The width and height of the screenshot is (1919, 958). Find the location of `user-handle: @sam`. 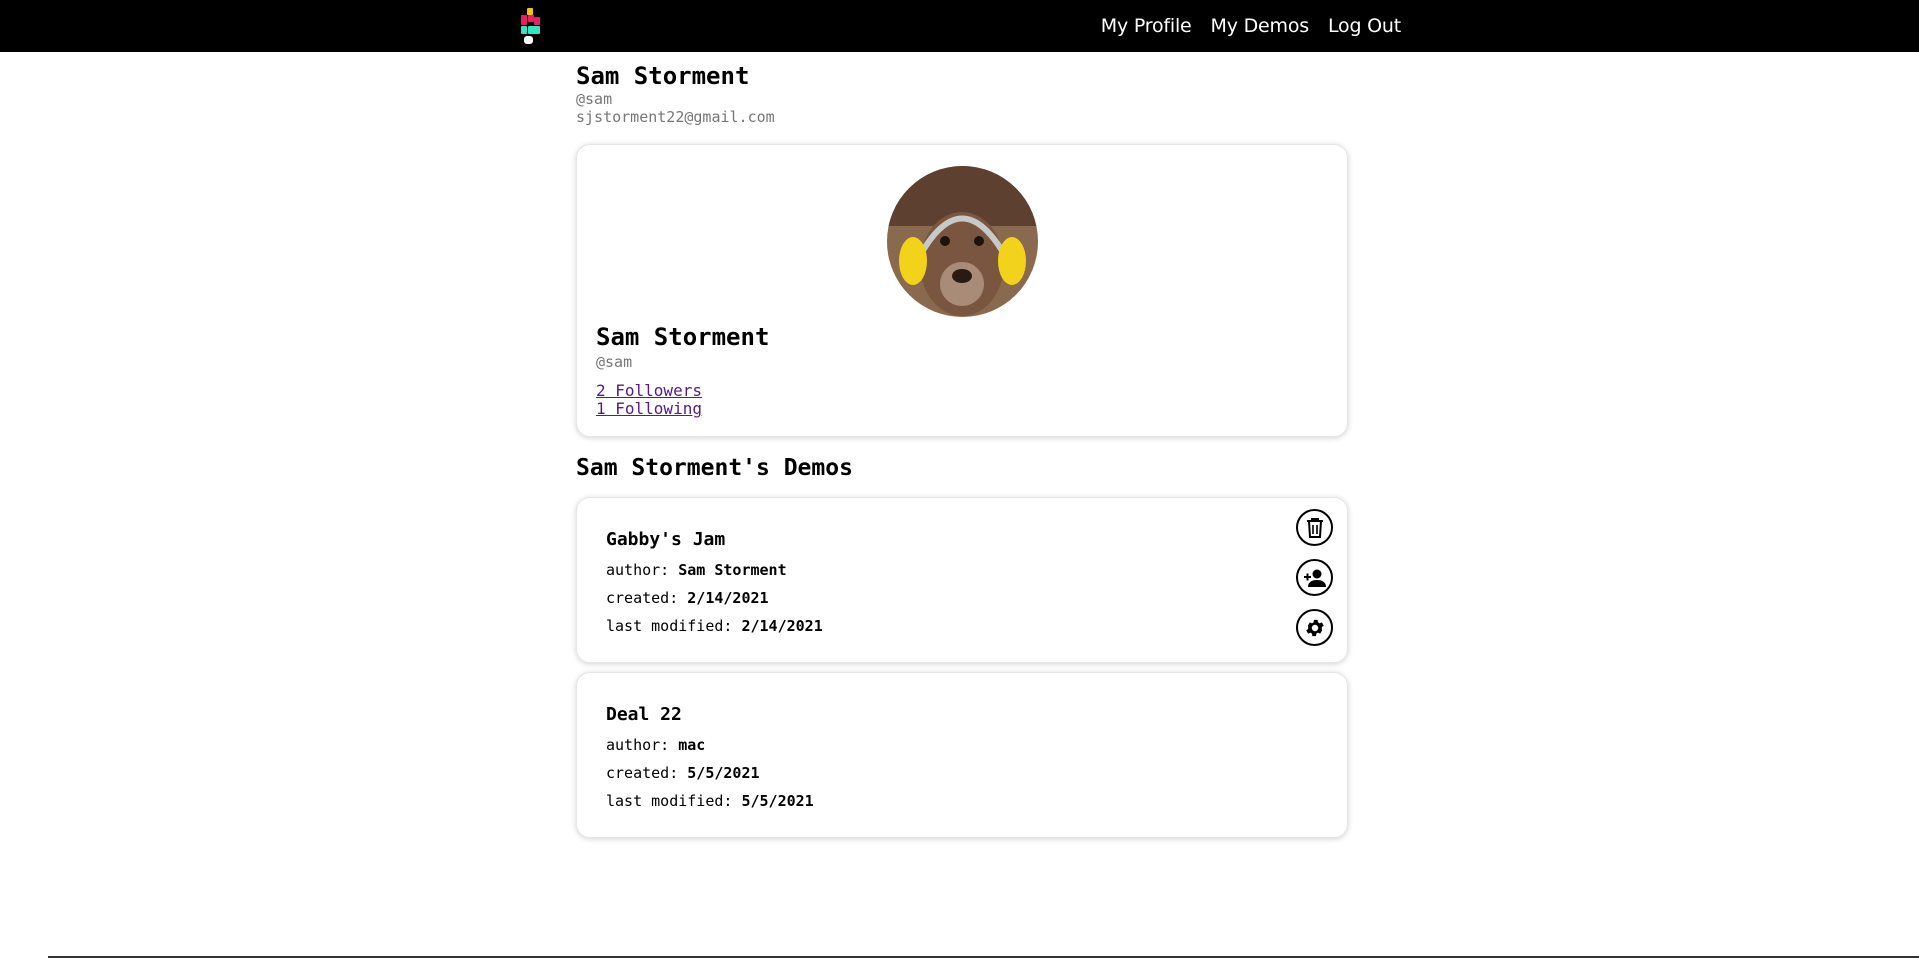

user-handle: @sam is located at coordinates (594, 99).